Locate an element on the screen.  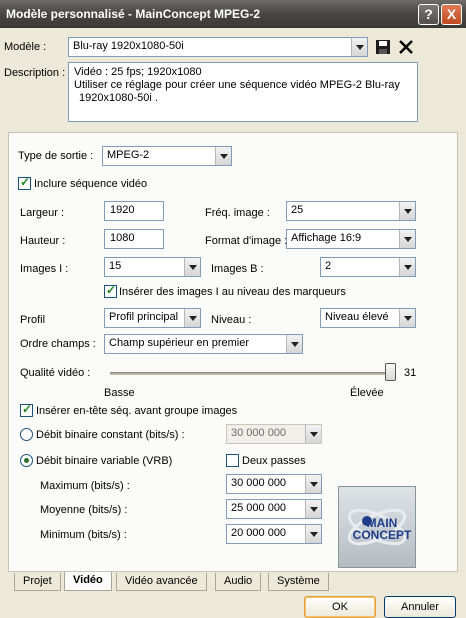
model-select-value: Blu-ray 1920x1080-50i is located at coordinates (128, 46).